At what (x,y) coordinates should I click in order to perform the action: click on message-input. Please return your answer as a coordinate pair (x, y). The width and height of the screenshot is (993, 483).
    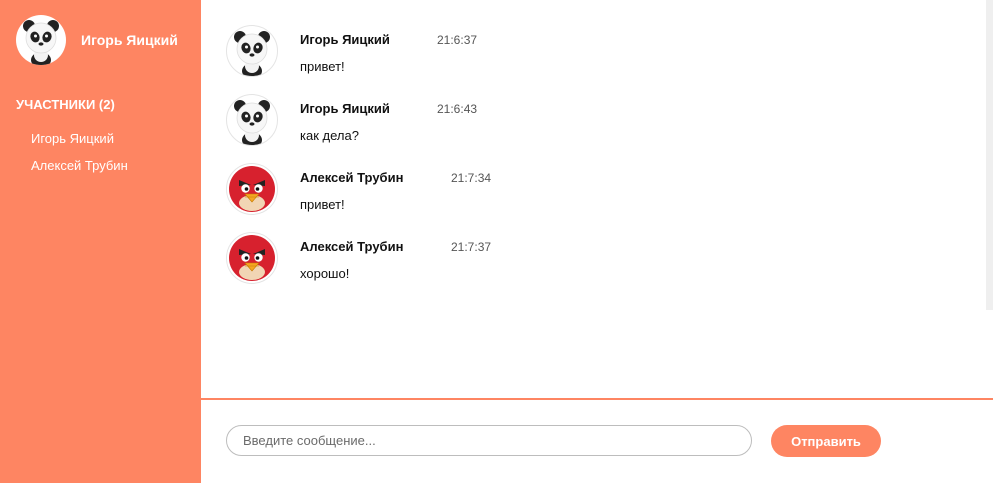
    Looking at the image, I should click on (489, 440).